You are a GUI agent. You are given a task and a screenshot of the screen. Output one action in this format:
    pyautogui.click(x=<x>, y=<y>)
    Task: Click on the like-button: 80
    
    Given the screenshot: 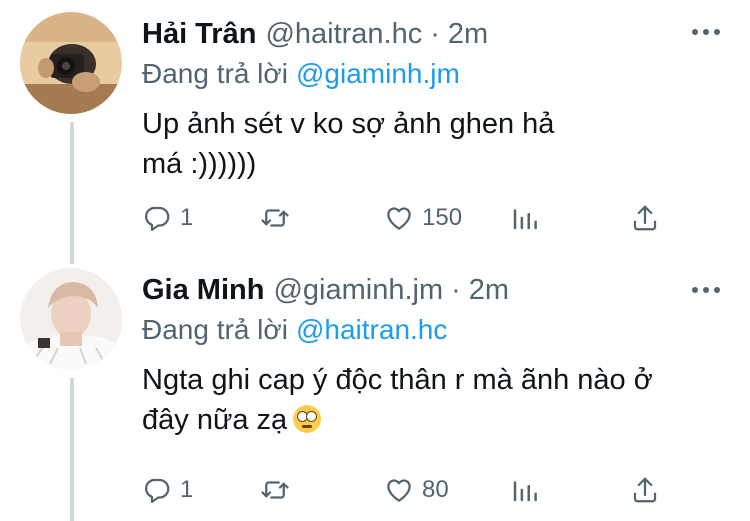 What is the action you would take?
    pyautogui.click(x=416, y=490)
    